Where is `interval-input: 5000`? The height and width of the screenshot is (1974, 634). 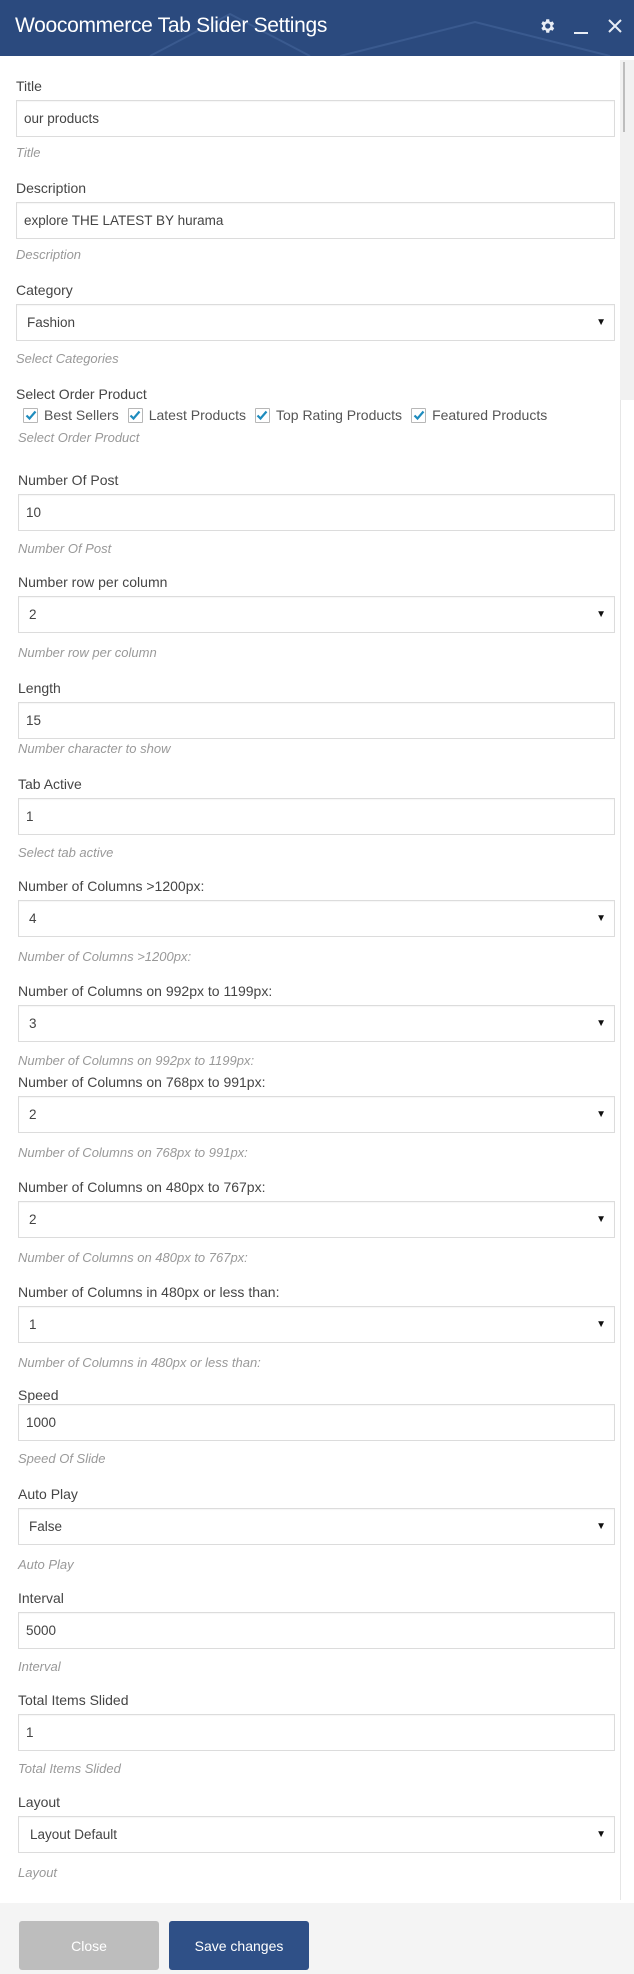
interval-input: 5000 is located at coordinates (316, 1630).